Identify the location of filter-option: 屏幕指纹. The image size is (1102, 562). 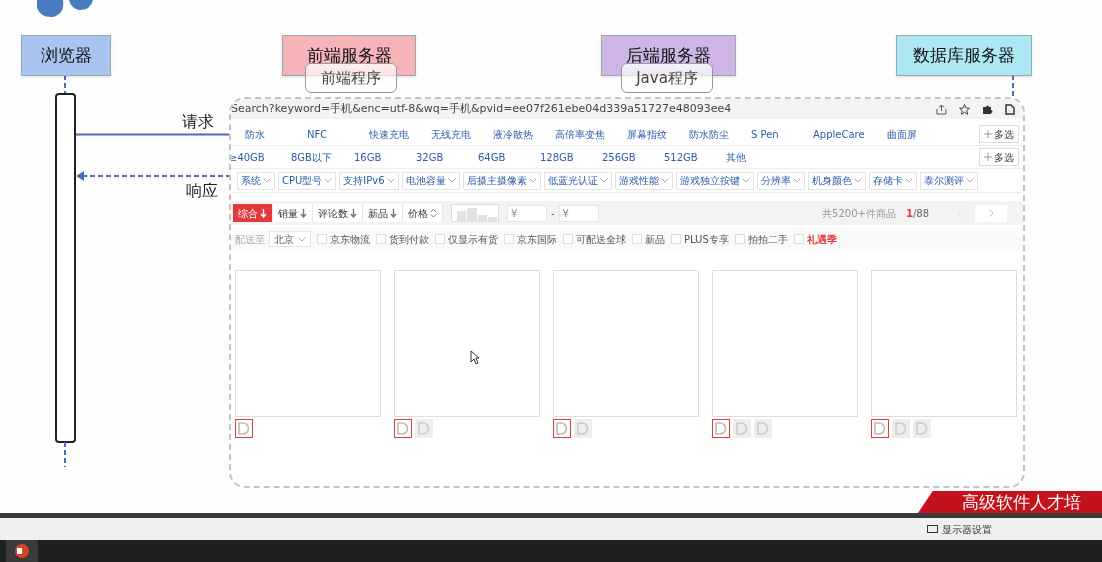
(647, 134).